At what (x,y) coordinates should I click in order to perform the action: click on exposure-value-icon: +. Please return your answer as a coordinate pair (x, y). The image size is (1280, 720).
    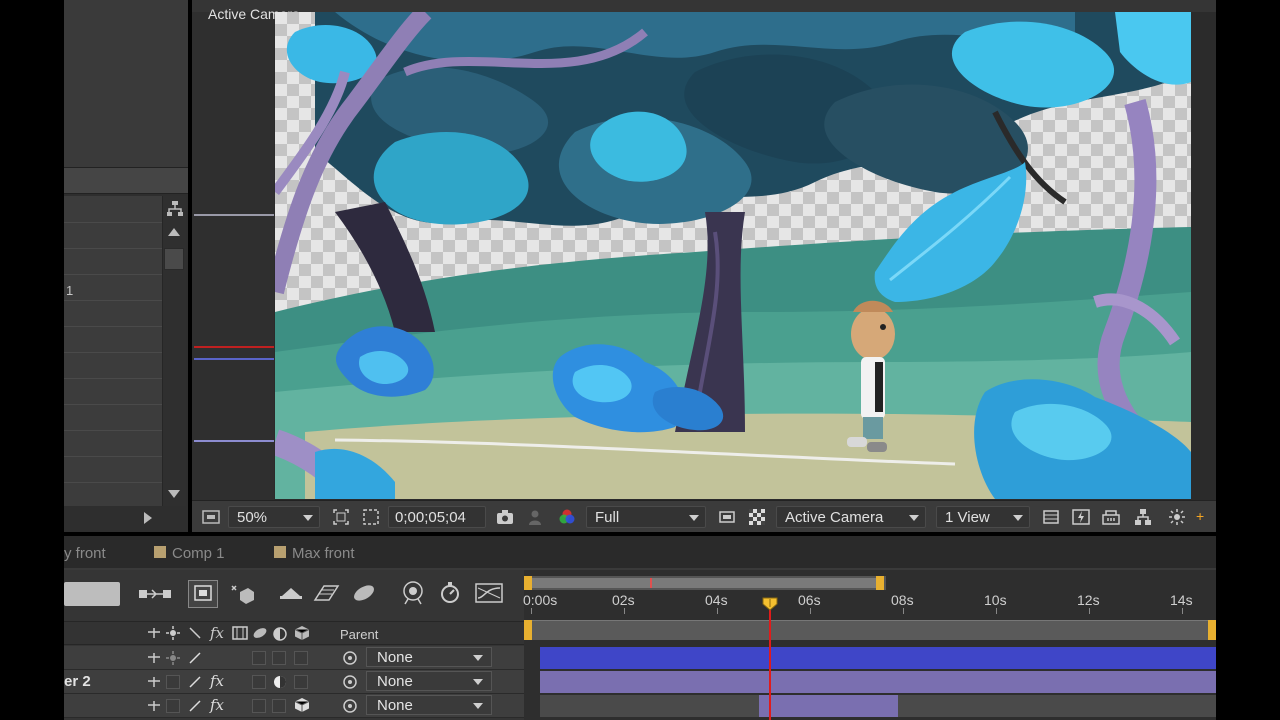
    Looking at the image, I should click on (1206, 517).